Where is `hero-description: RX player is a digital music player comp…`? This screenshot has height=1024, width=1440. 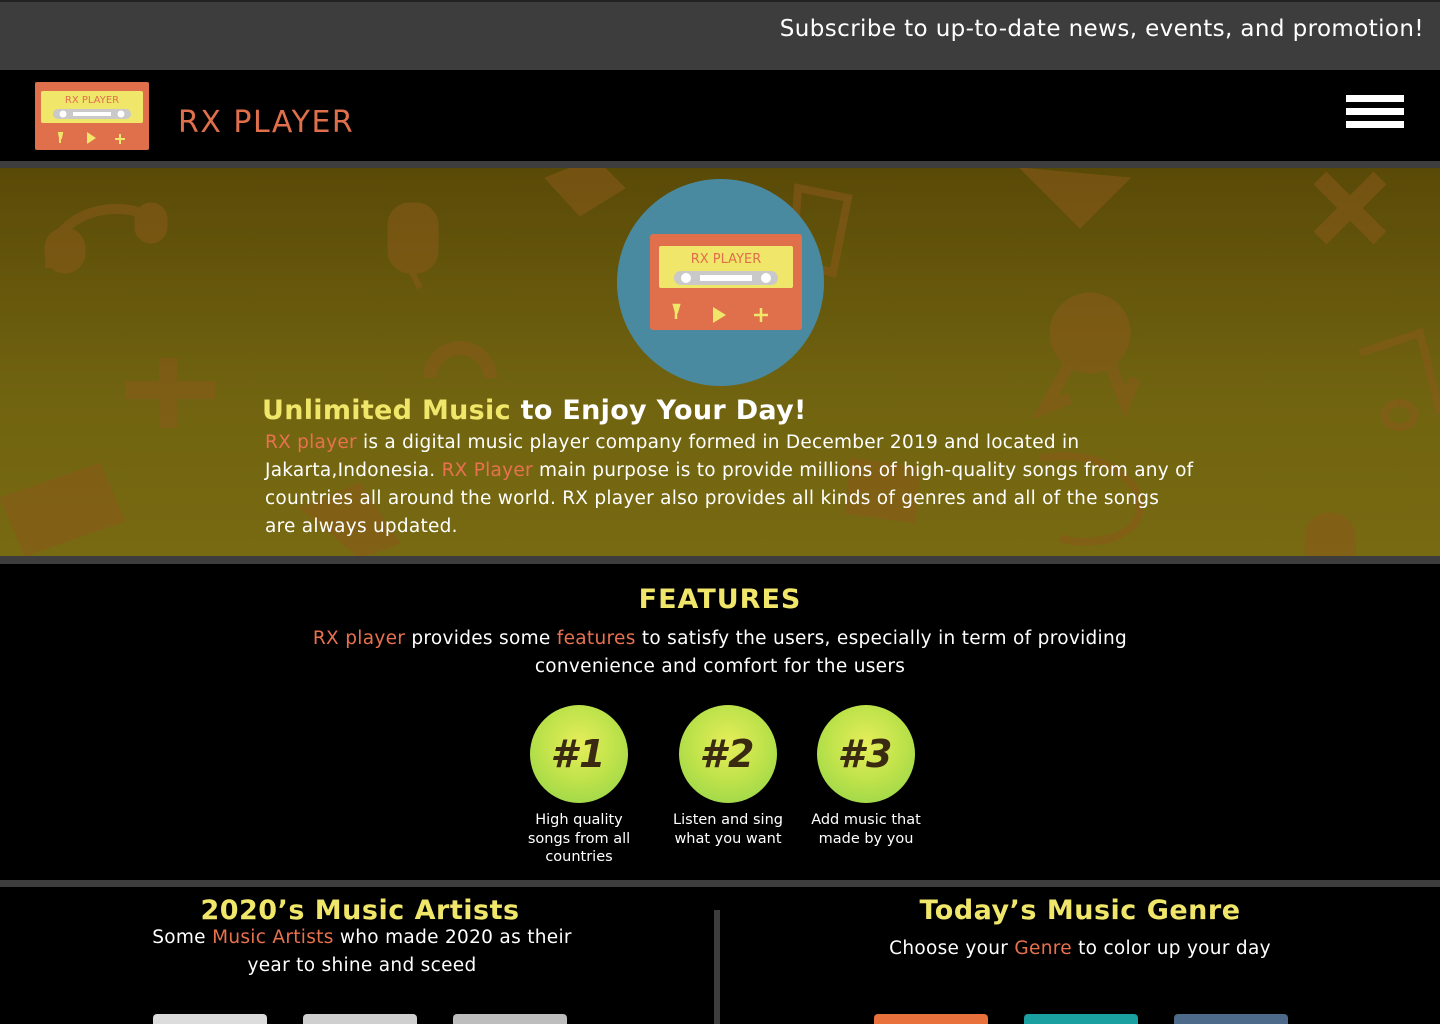
hero-description: RX player is a digital music player comp… is located at coordinates (730, 485).